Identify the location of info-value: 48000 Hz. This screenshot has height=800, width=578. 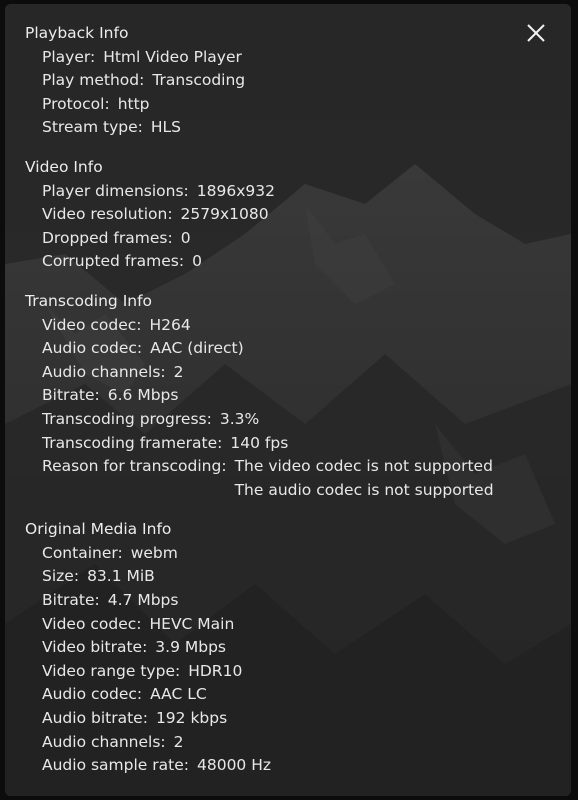
(234, 765).